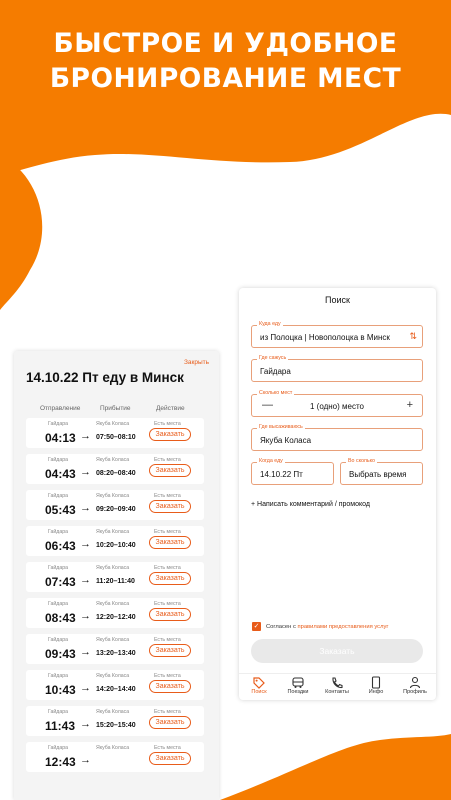  What do you see at coordinates (60, 408) in the screenshot?
I see `column-departure: Отправление` at bounding box center [60, 408].